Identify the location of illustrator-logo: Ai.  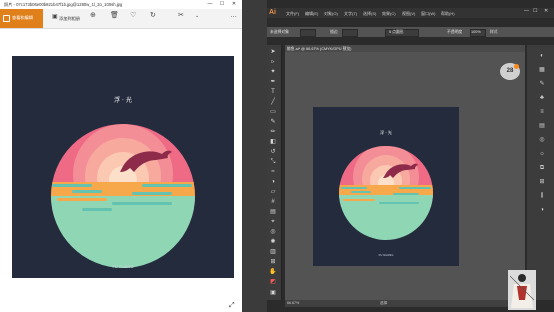
(272, 12).